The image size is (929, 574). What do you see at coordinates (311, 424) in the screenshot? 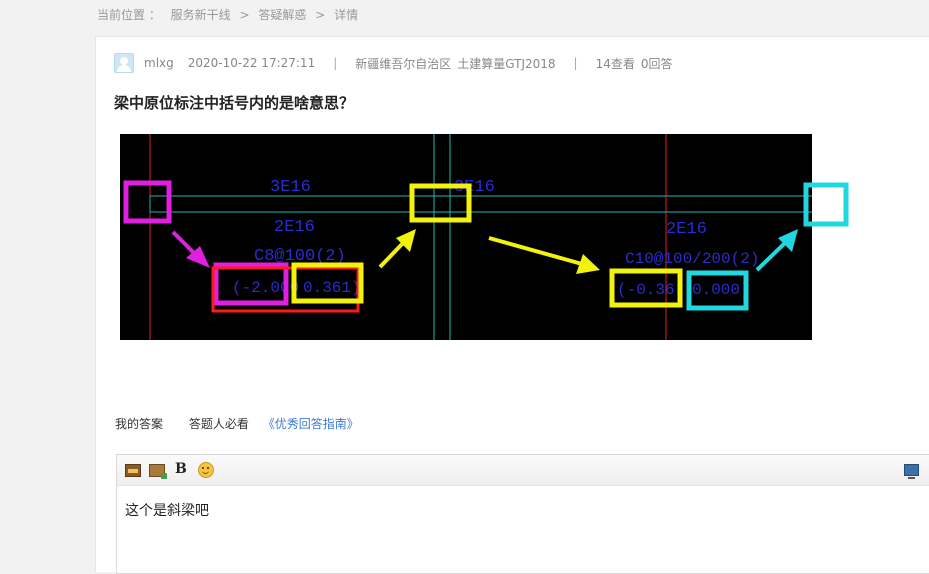
I see `answer-guide-link: 《优秀回答指南》` at bounding box center [311, 424].